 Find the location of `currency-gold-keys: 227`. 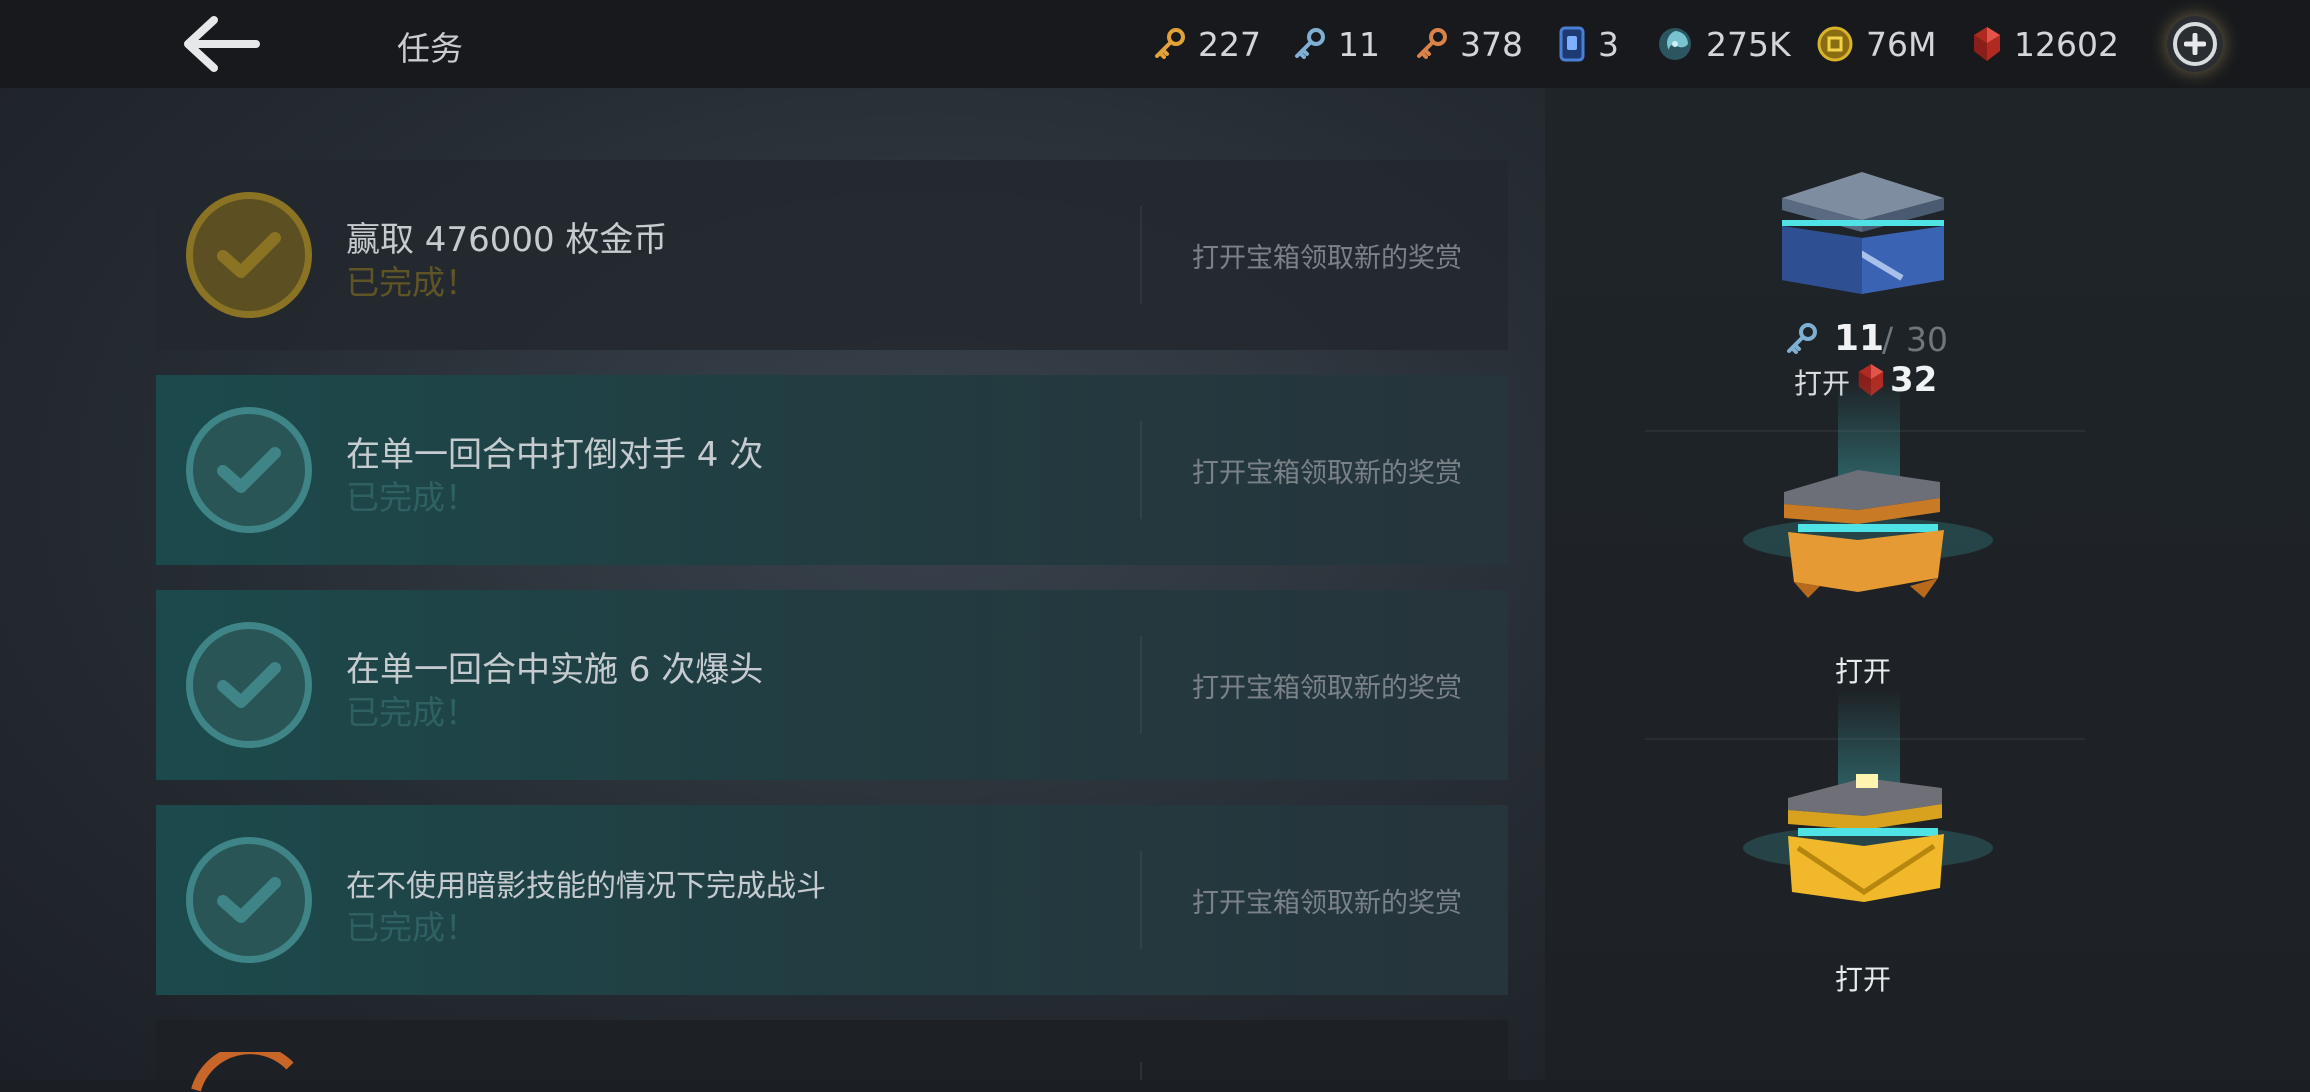

currency-gold-keys: 227 is located at coordinates (1206, 44).